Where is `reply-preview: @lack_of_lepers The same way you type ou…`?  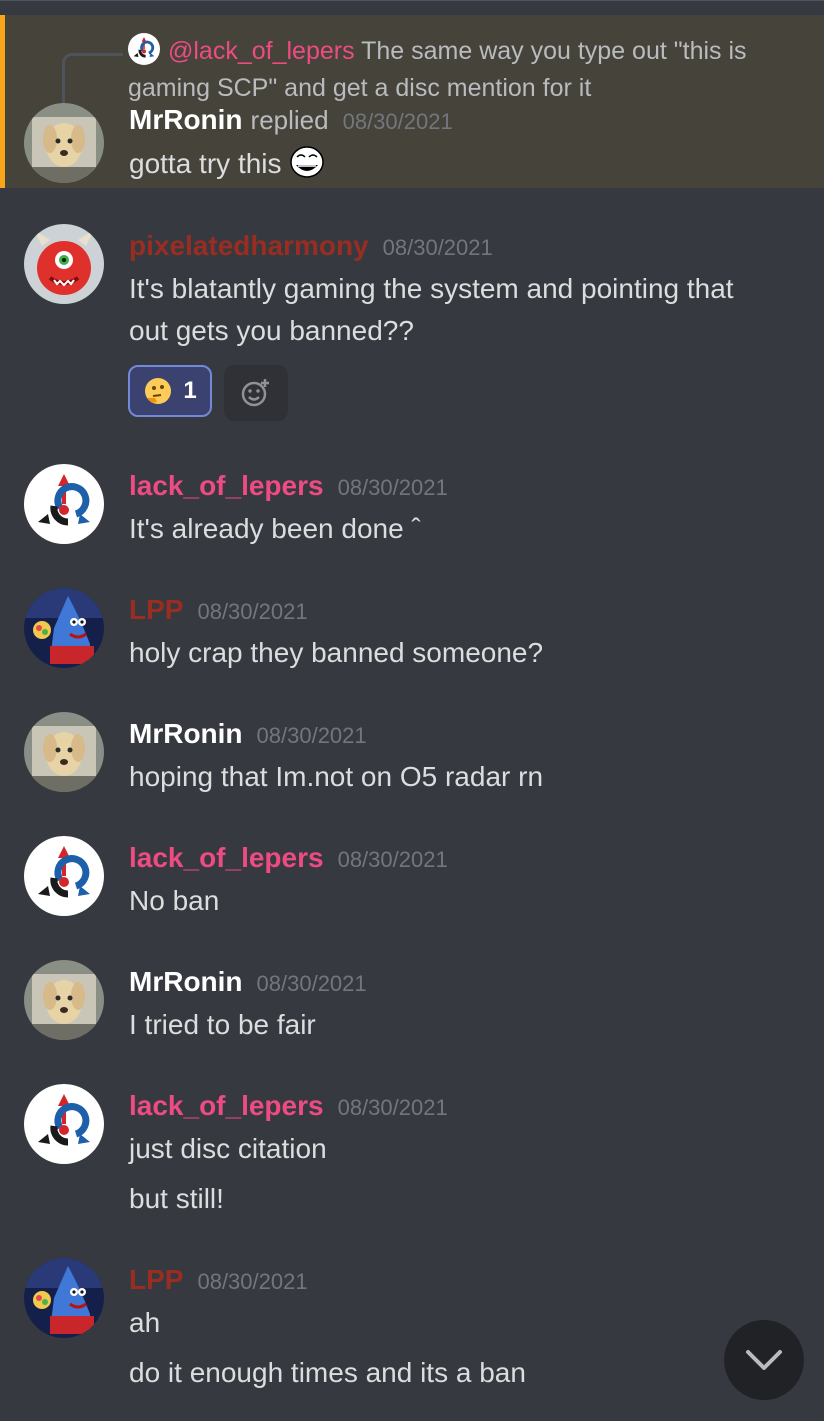
reply-preview: @lack_of_lepers The same way you type ou… is located at coordinates (468, 70).